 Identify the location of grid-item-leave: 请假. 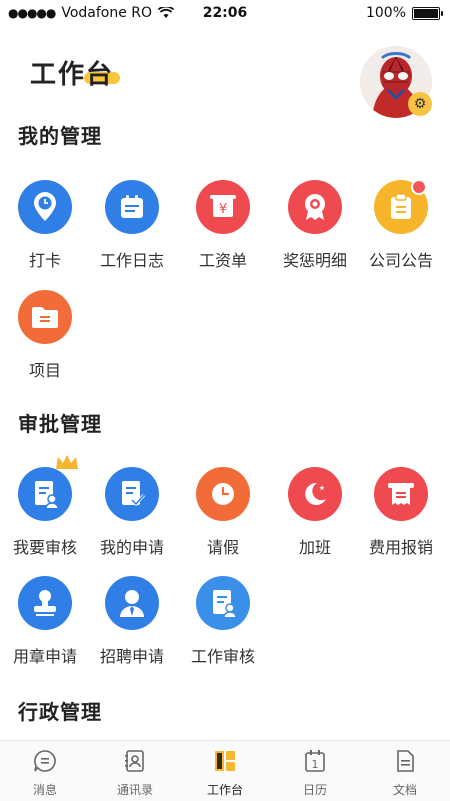
(223, 512).